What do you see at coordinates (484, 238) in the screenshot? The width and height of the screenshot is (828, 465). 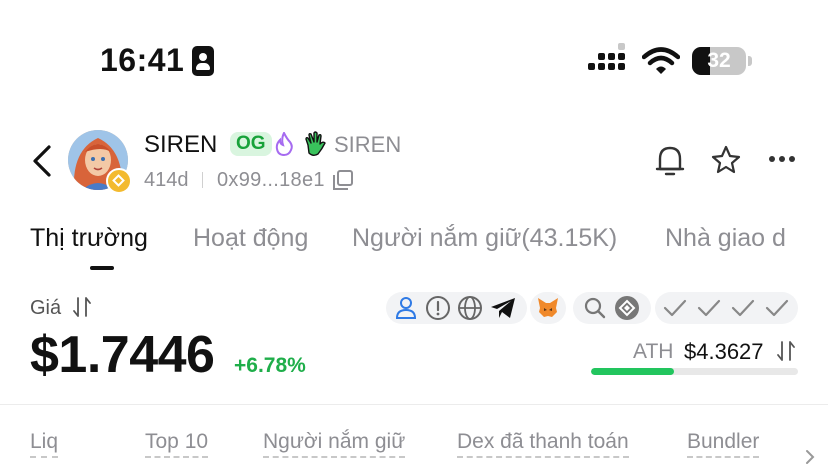 I see `tab-holders: Người nắm giữ(43.15K)` at bounding box center [484, 238].